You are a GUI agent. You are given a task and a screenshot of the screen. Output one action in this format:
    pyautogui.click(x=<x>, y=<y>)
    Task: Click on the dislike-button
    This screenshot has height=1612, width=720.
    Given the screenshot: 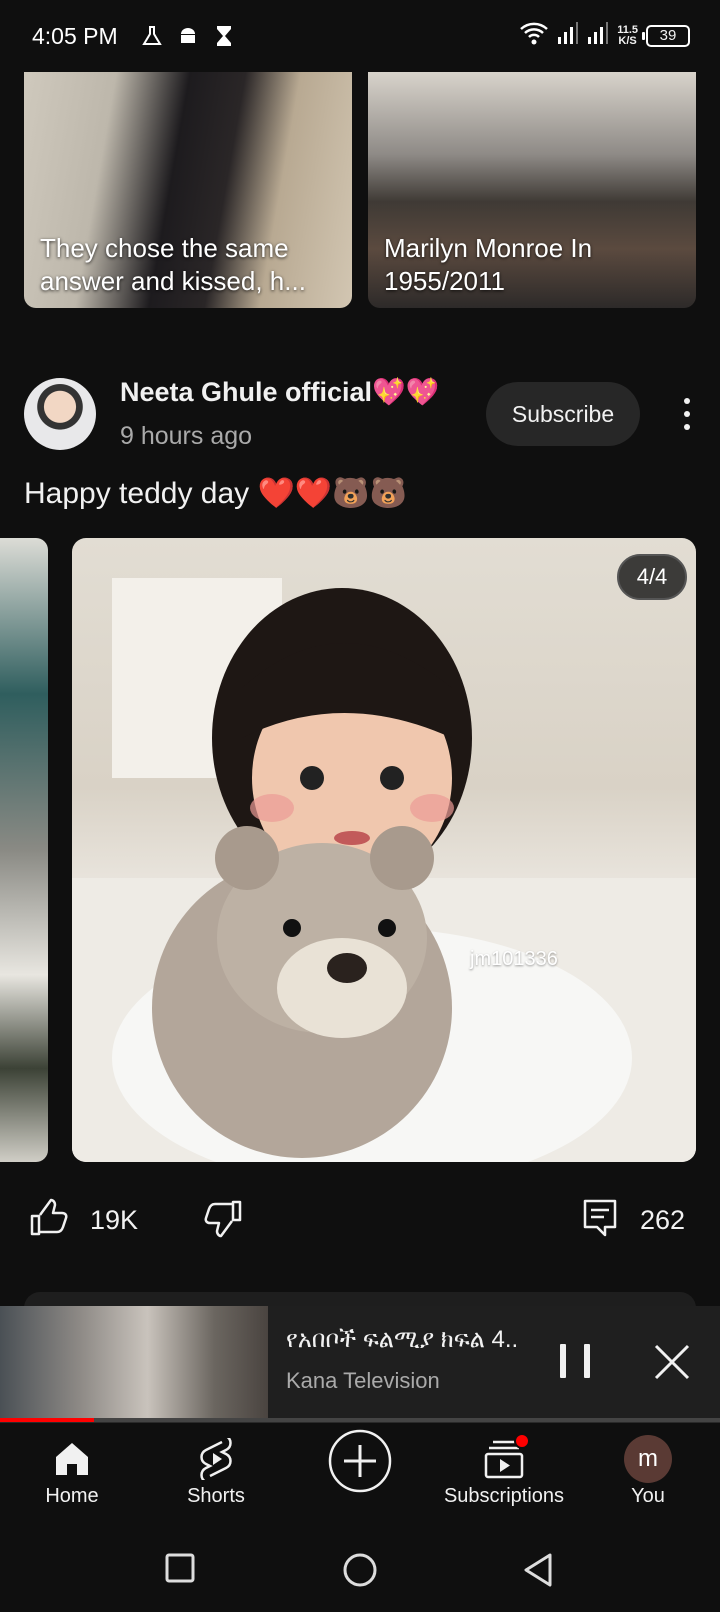 What is the action you would take?
    pyautogui.click(x=224, y=1220)
    